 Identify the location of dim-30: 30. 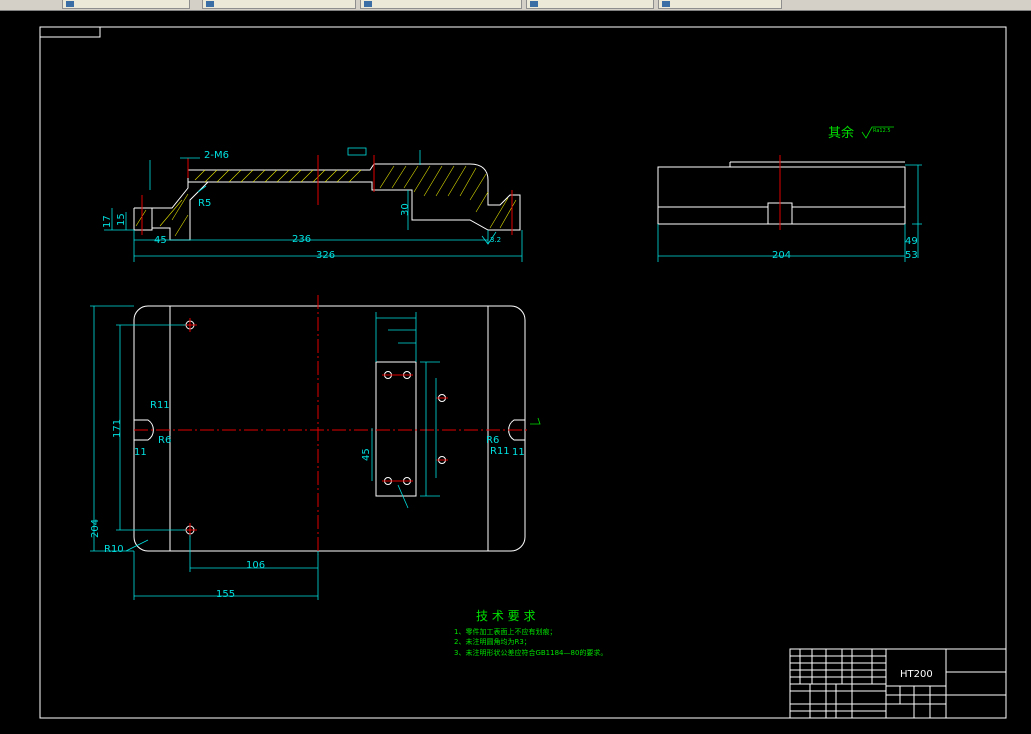
(405, 209).